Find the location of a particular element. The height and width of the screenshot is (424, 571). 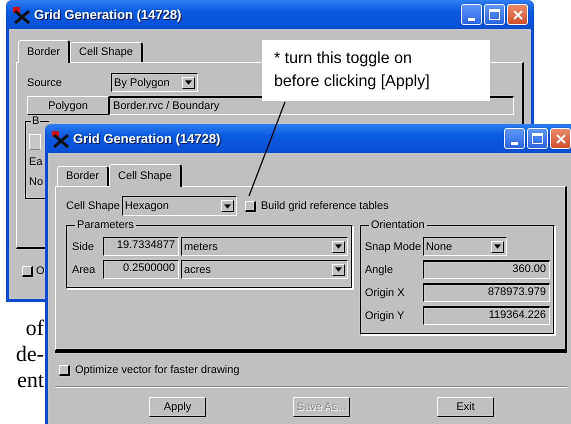

field-label: Area is located at coordinates (83, 270).